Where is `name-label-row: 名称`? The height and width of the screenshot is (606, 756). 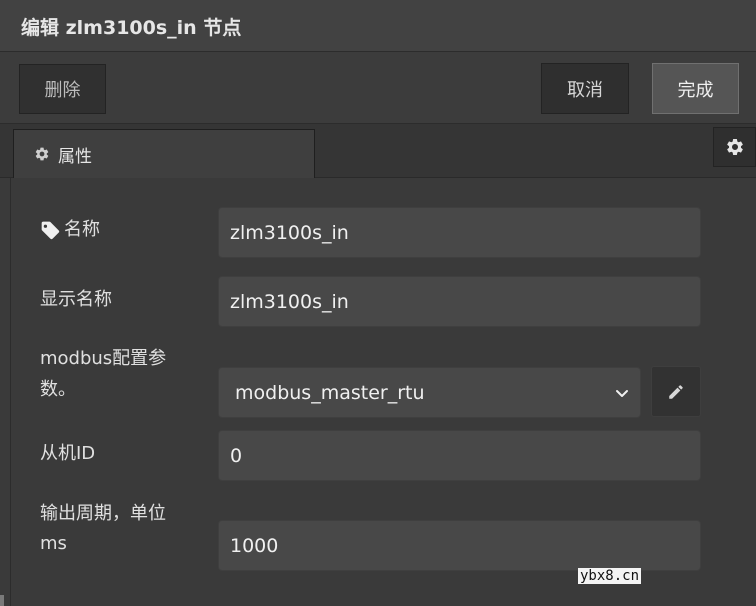 name-label-row: 名称 is located at coordinates (70, 230).